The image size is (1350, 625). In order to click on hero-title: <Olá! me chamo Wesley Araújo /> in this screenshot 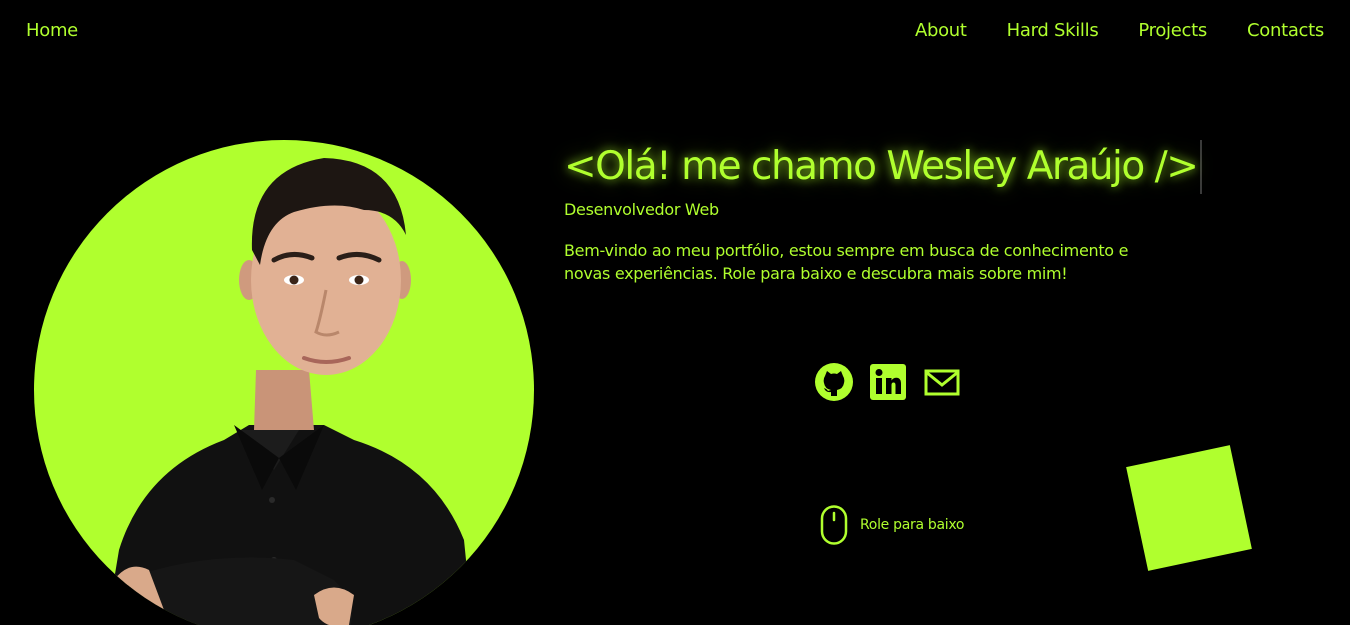, I will do `click(883, 167)`.